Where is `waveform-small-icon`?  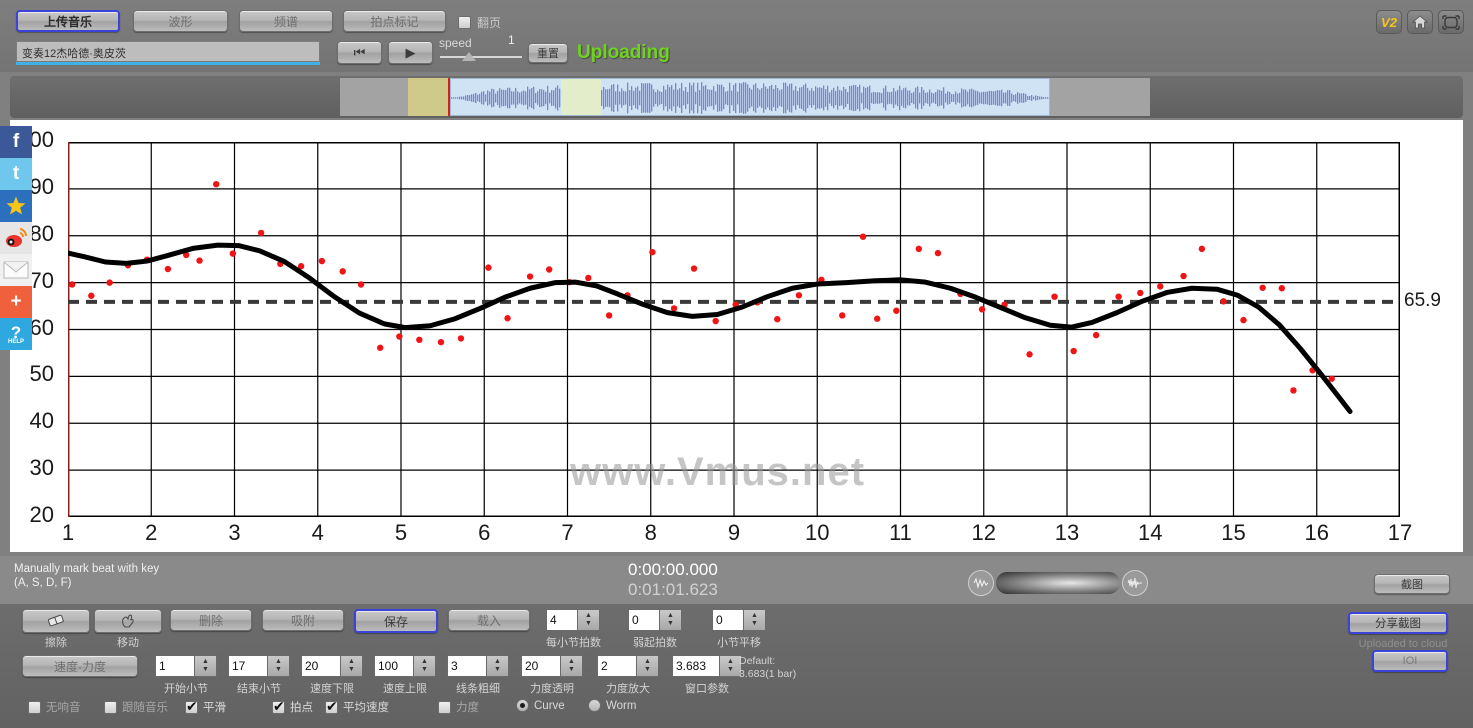 waveform-small-icon is located at coordinates (981, 583).